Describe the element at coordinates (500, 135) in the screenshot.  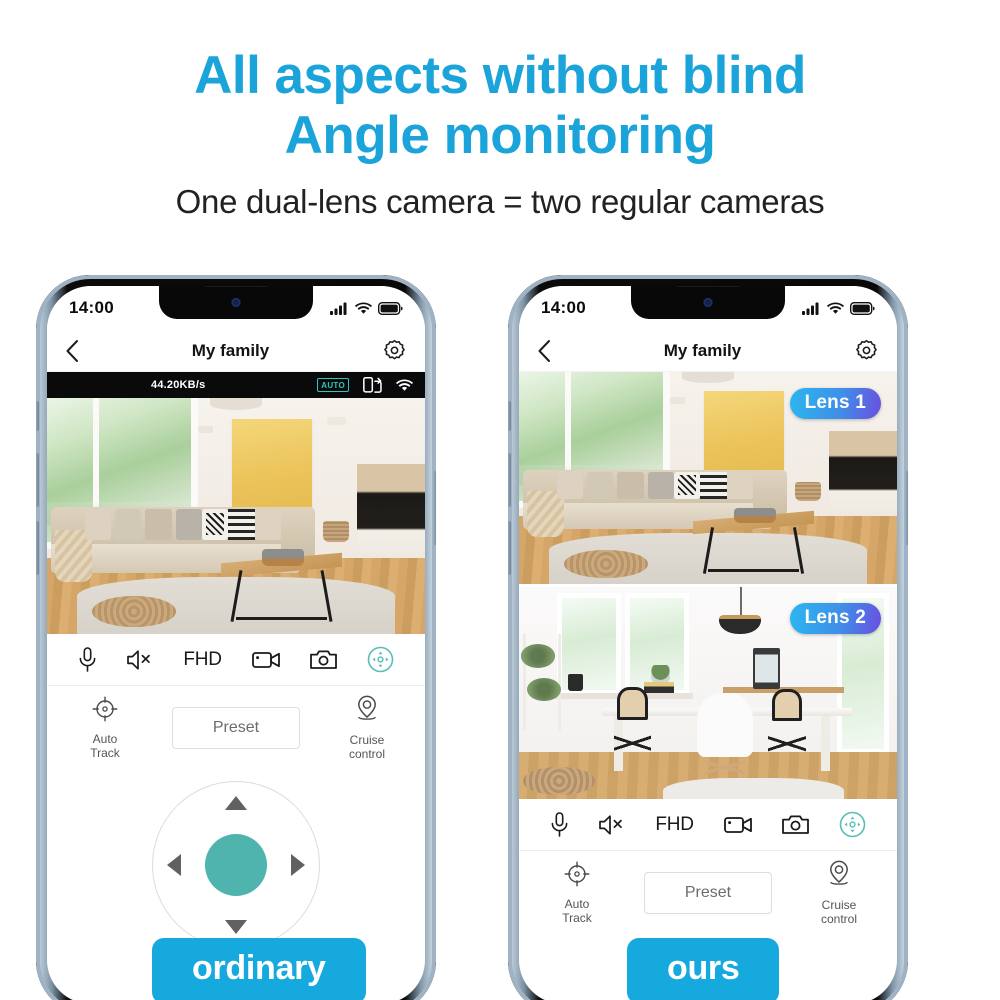
I see `headline-line-2: Angle monitoring` at that location.